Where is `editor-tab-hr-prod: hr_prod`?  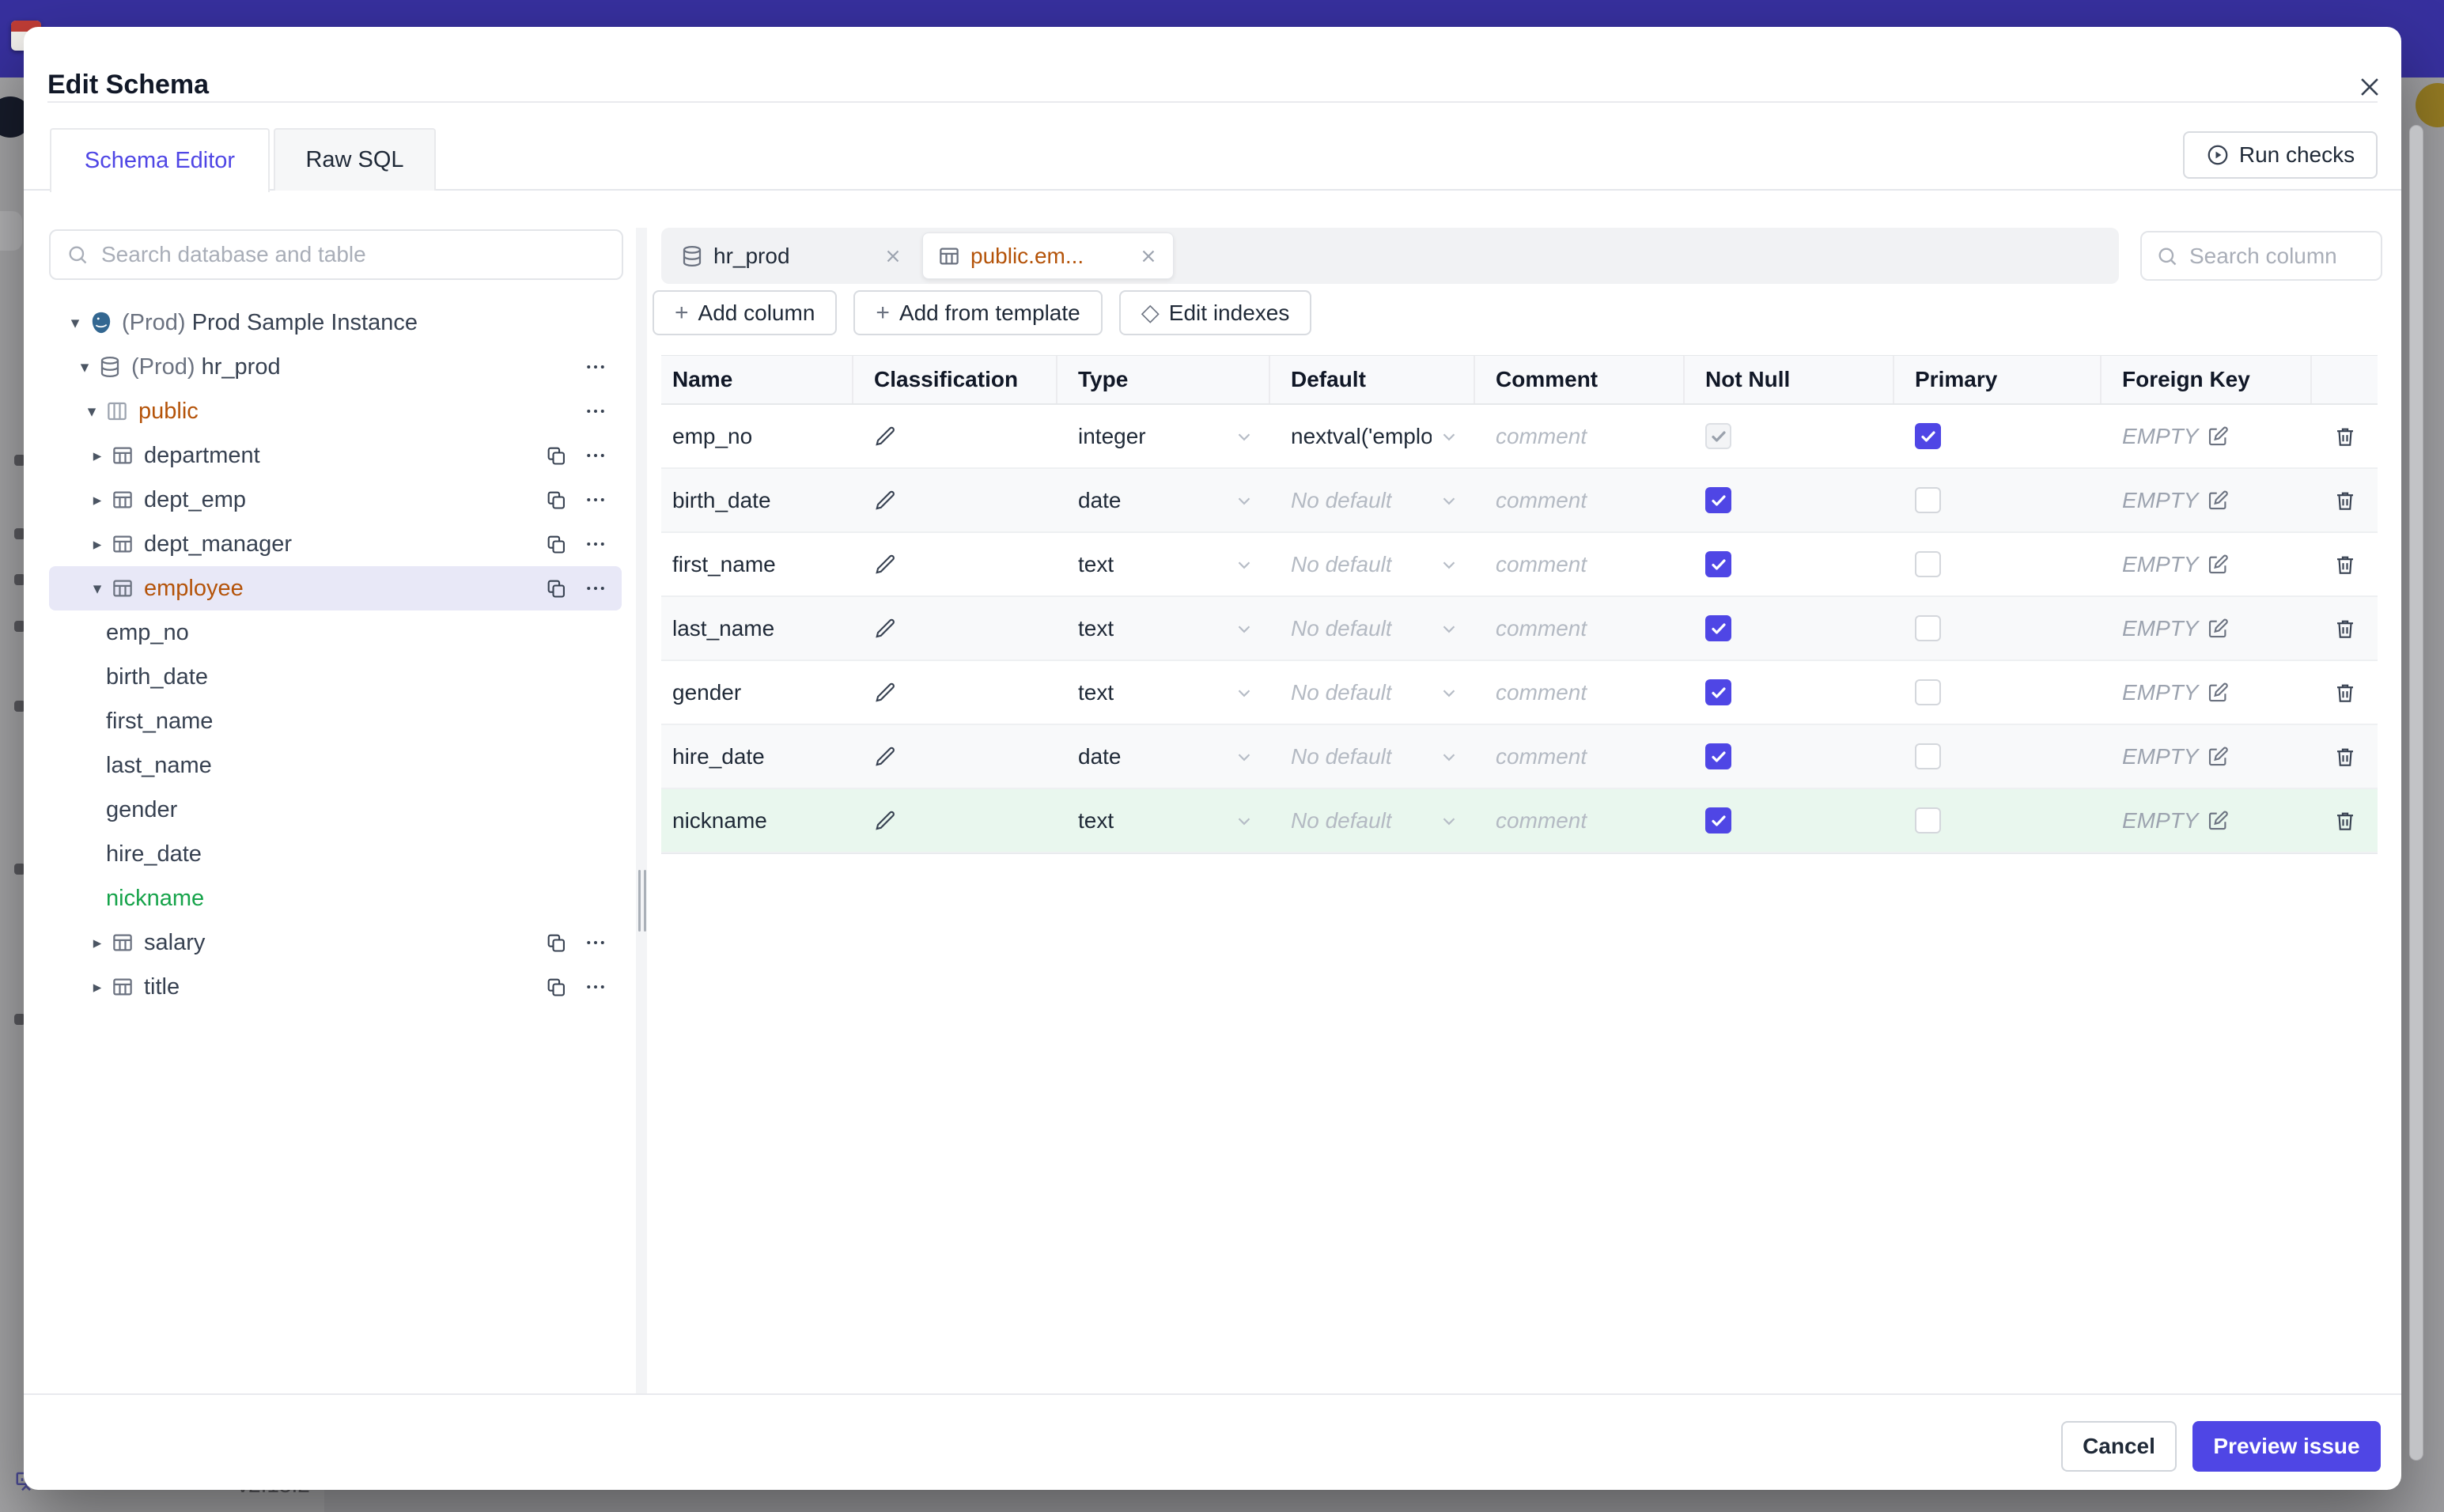
editor-tab-hr-prod: hr_prod is located at coordinates (791, 256).